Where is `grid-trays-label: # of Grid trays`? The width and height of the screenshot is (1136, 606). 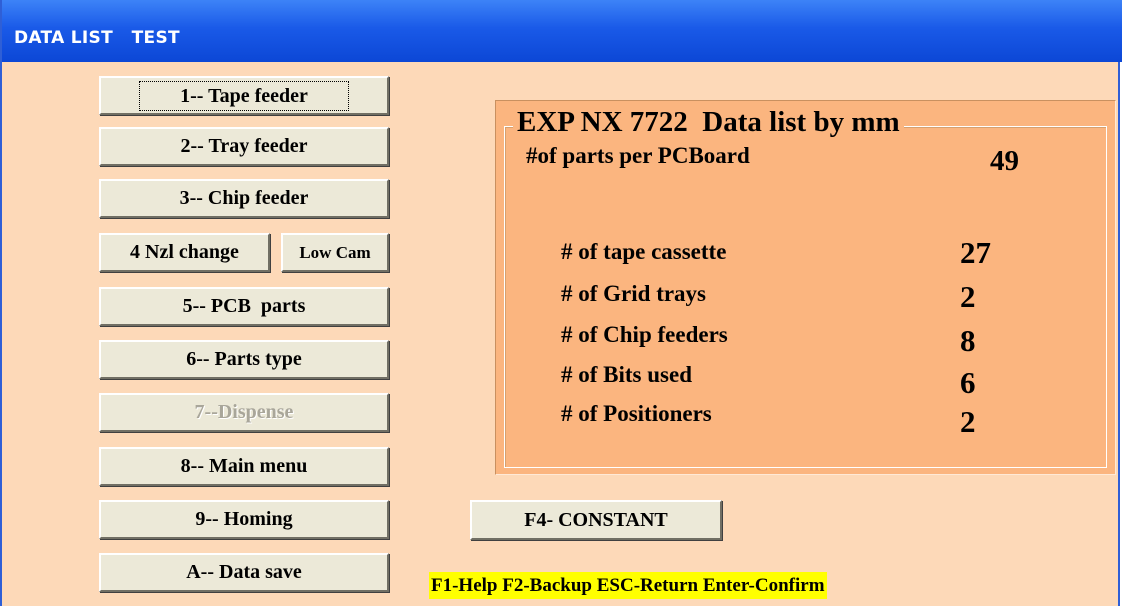 grid-trays-label: # of Grid trays is located at coordinates (634, 293).